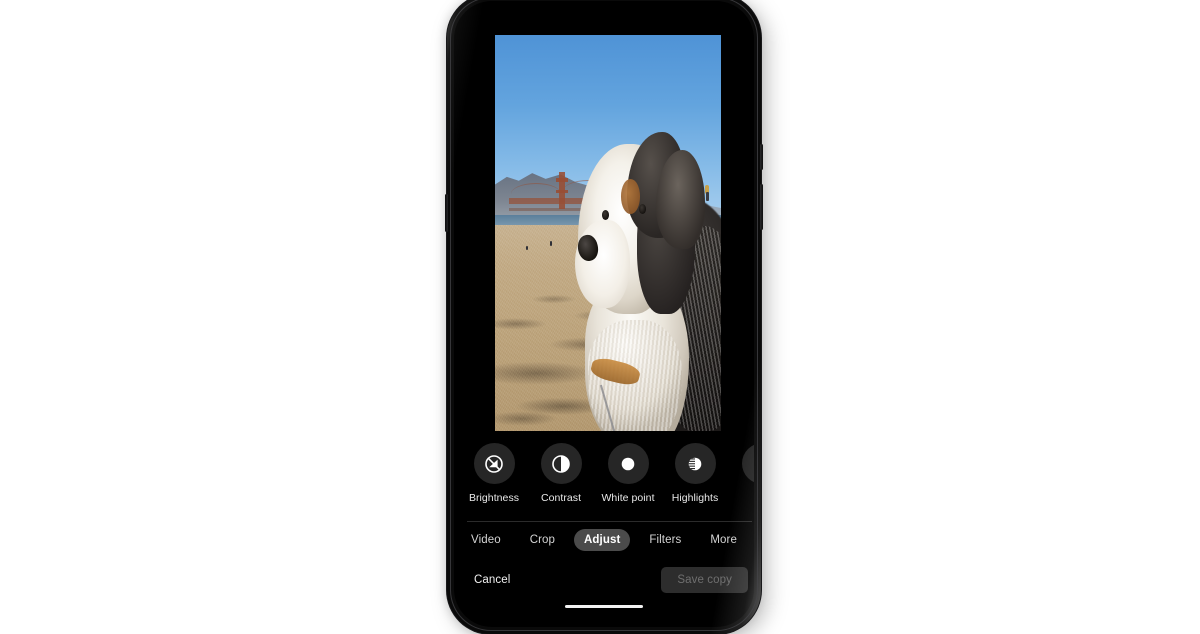  Describe the element at coordinates (446, 213) in the screenshot. I see `power-button` at that location.